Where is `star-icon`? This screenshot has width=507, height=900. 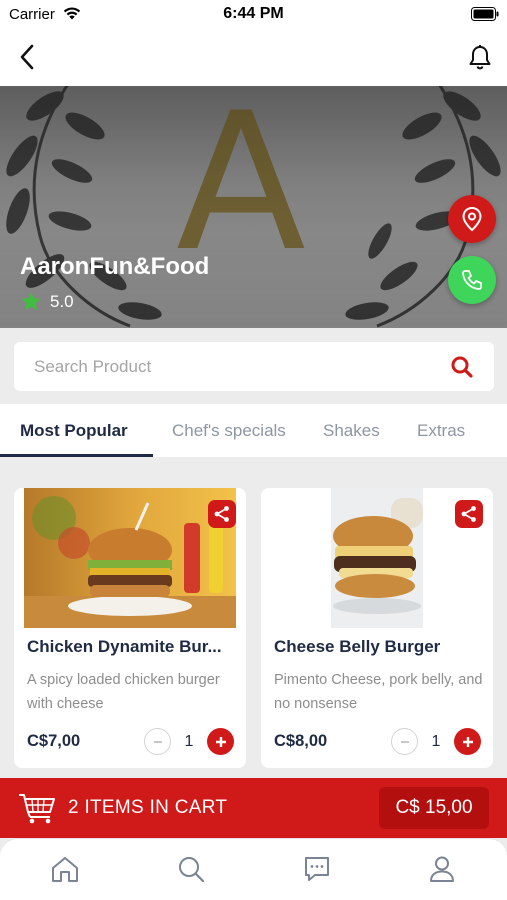 star-icon is located at coordinates (31, 301).